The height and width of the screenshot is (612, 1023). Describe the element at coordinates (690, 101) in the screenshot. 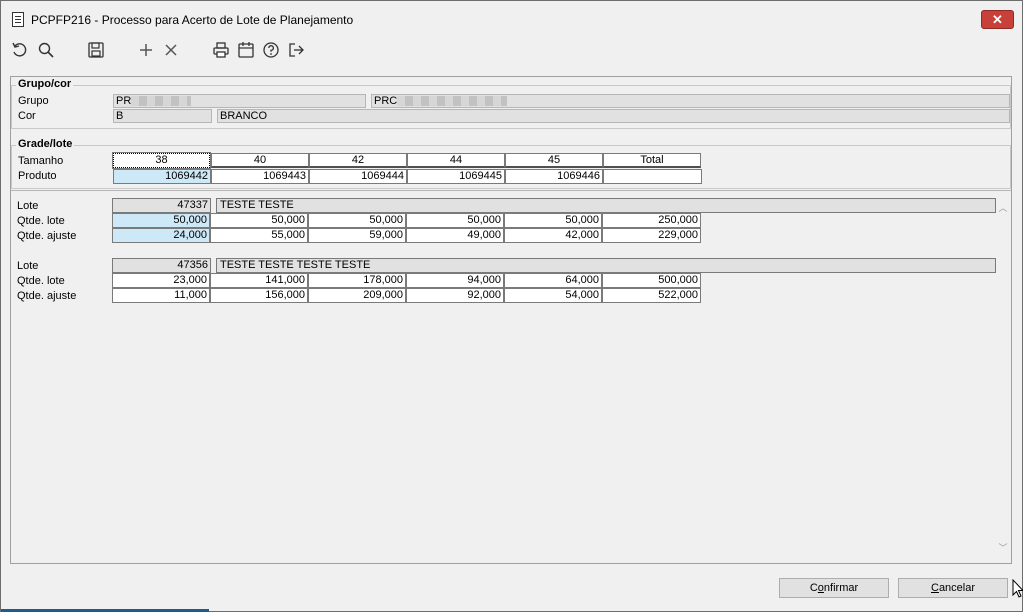

I see `grupo-desc-field: PRC` at that location.